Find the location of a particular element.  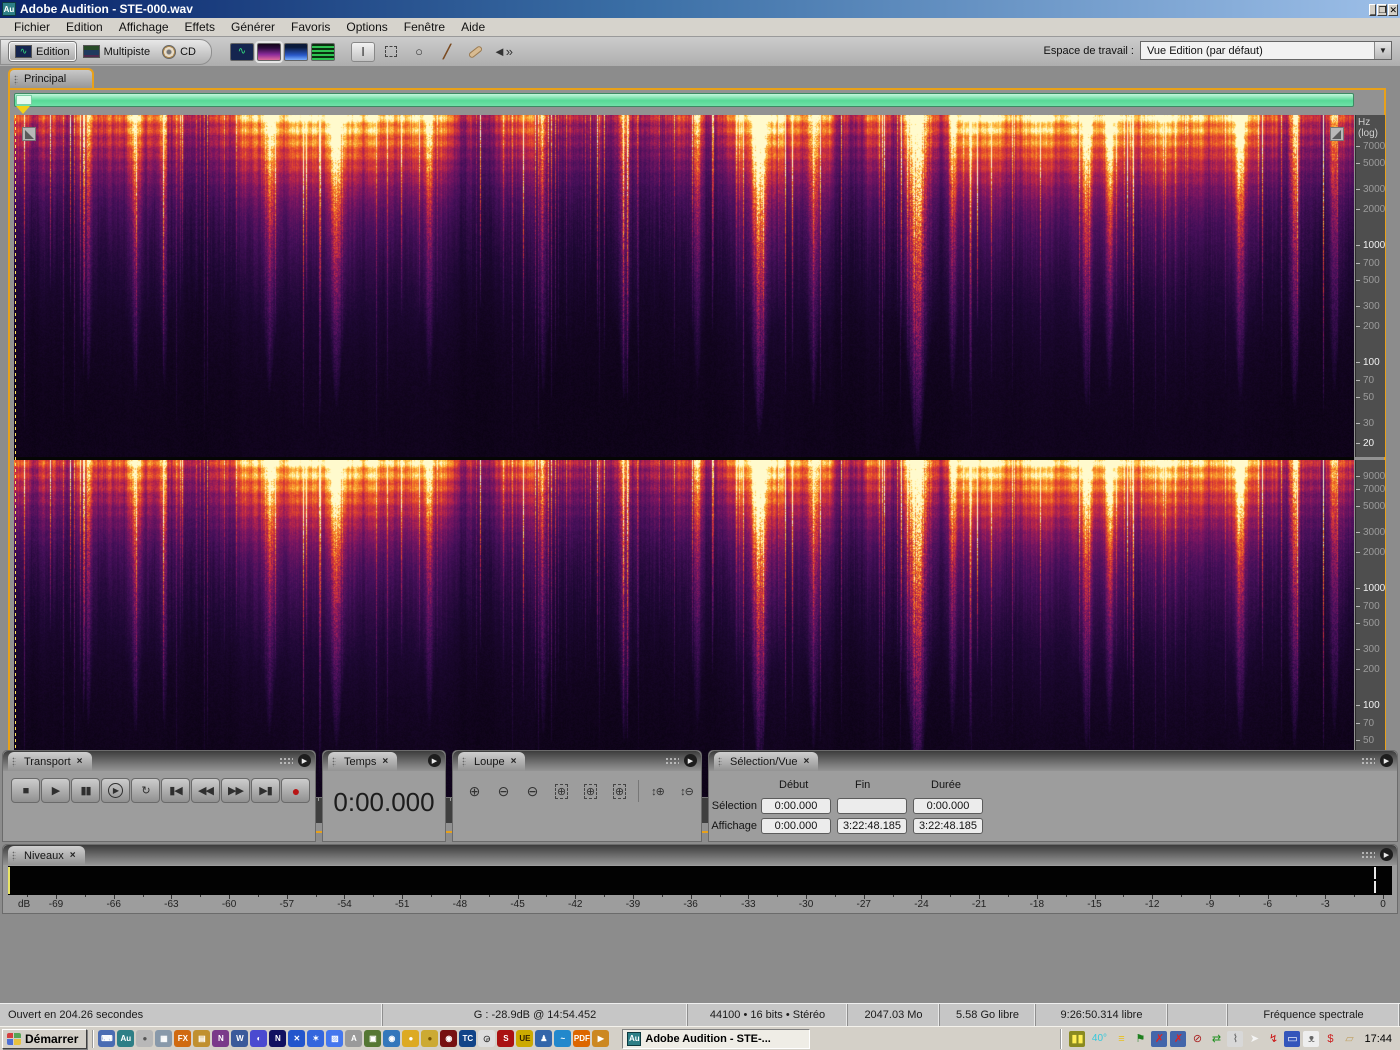

menu-aide: Aide is located at coordinates (473, 27).